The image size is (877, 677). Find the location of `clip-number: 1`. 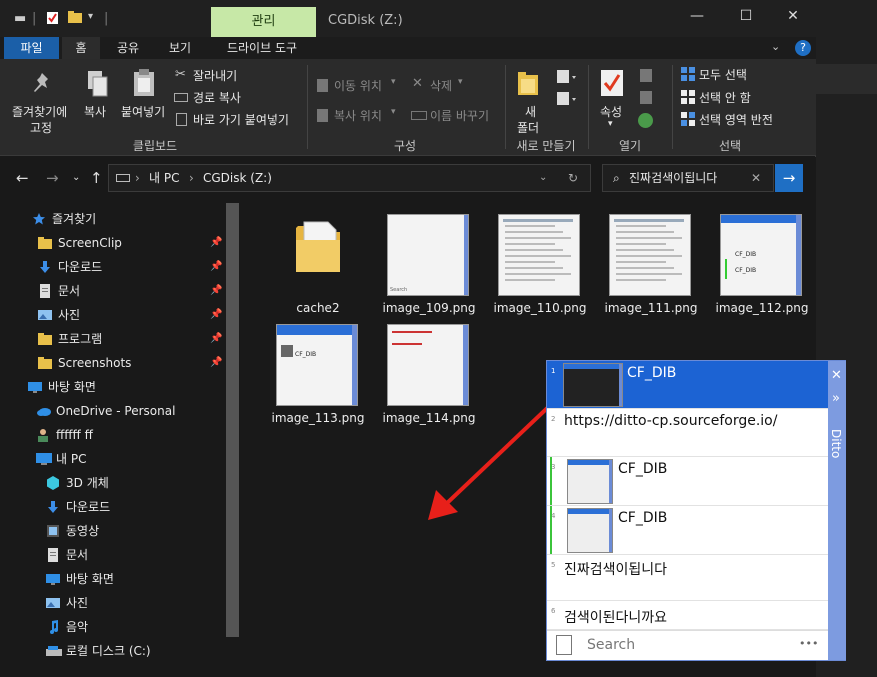

clip-number: 1 is located at coordinates (553, 371).